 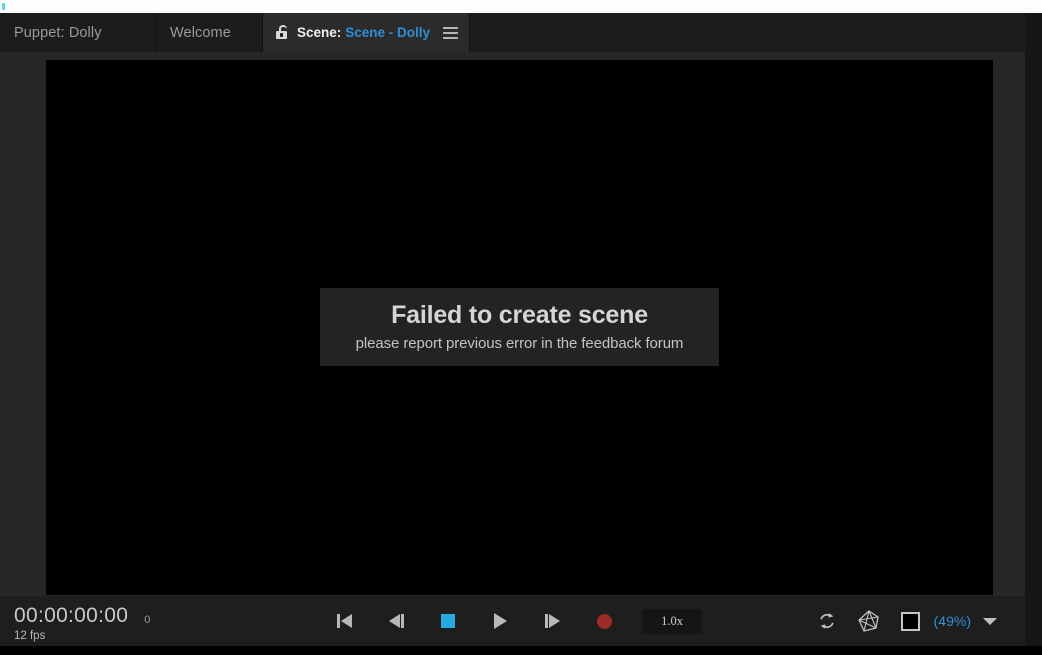 I want to click on step-backward-icon, so click(x=396, y=621).